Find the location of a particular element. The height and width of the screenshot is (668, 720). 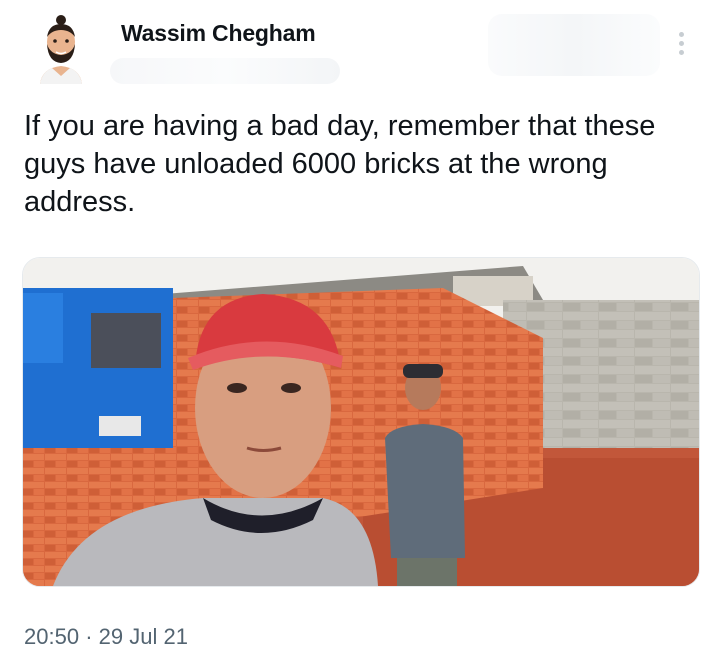

avatar-illustration is located at coordinates (61, 49).